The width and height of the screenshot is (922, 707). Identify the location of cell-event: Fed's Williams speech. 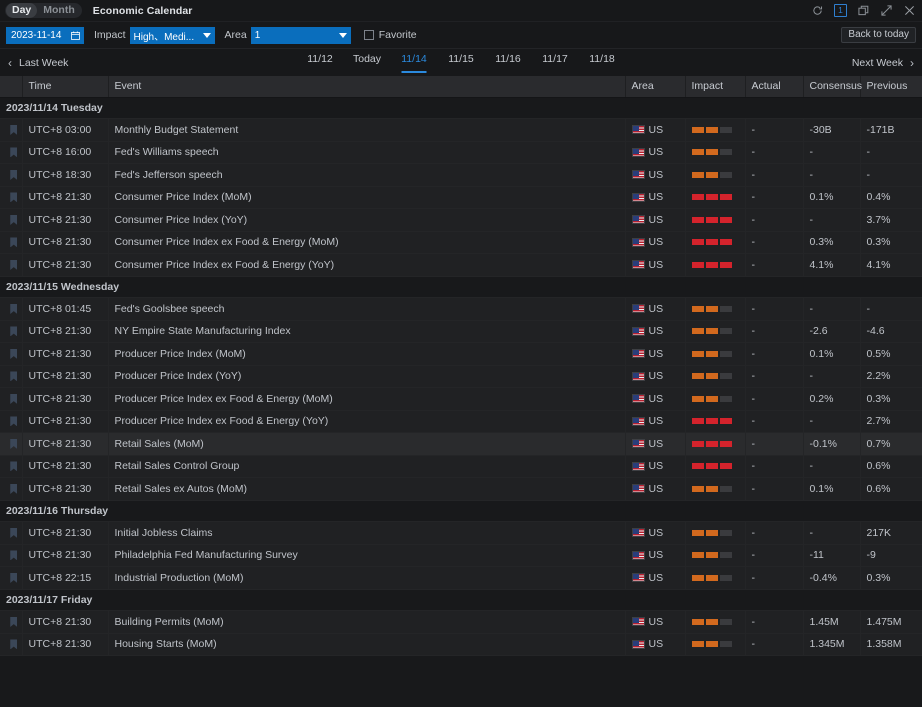
(367, 152).